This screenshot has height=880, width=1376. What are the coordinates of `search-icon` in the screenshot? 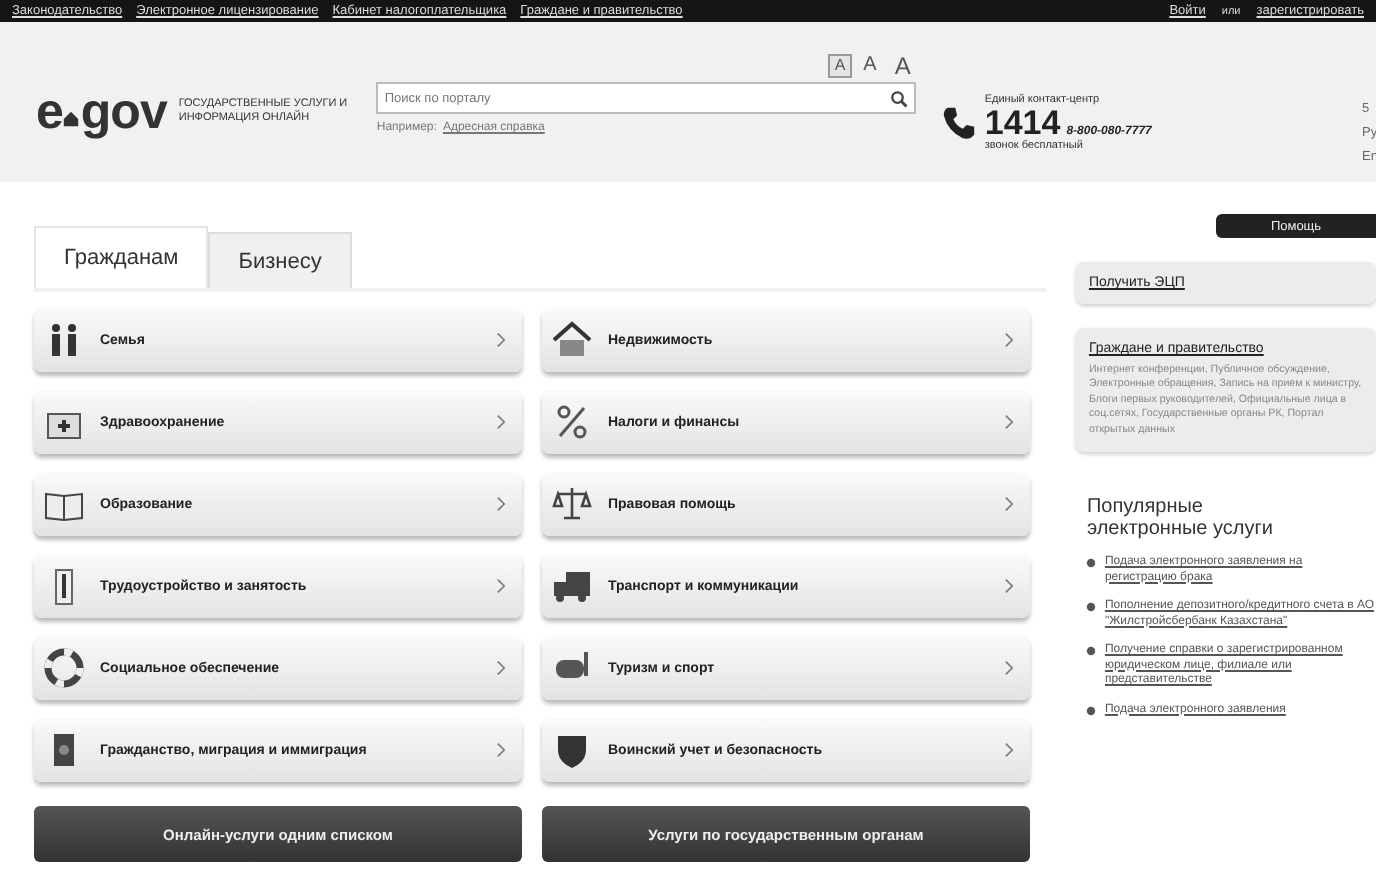 It's located at (899, 98).